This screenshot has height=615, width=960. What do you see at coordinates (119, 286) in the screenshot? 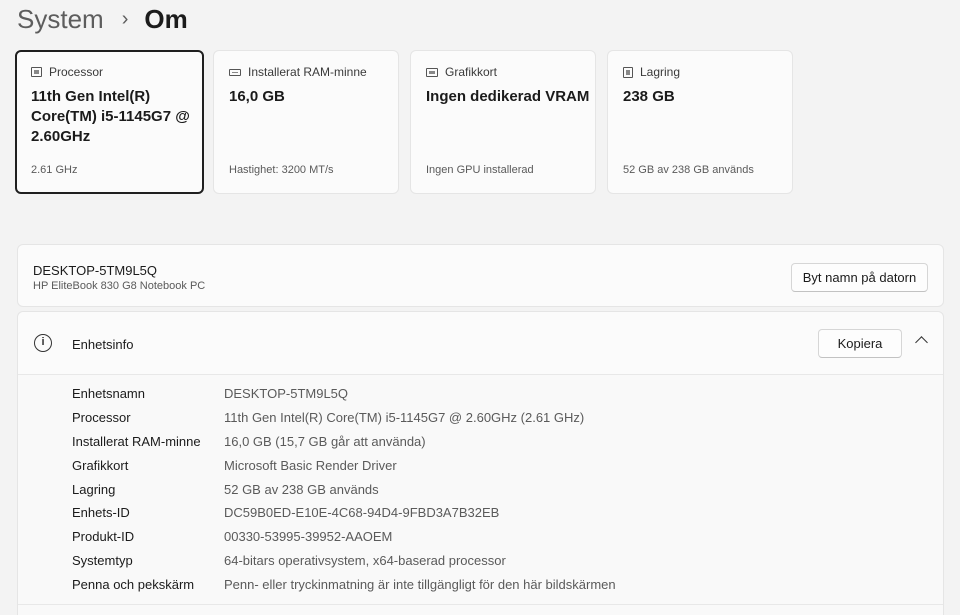
I see `device-model: HP EliteBook 830 G8 Notebook PC` at bounding box center [119, 286].